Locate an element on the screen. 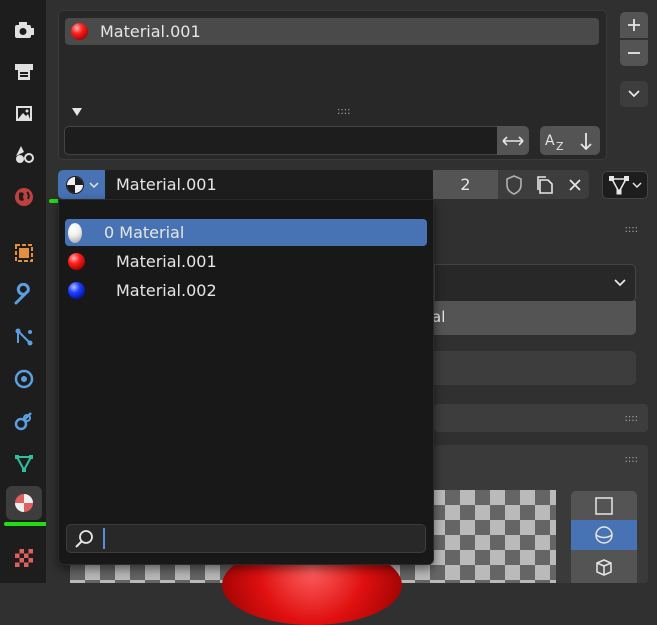 This screenshot has width=657, height=625. preview-flat-button is located at coordinates (604, 505).